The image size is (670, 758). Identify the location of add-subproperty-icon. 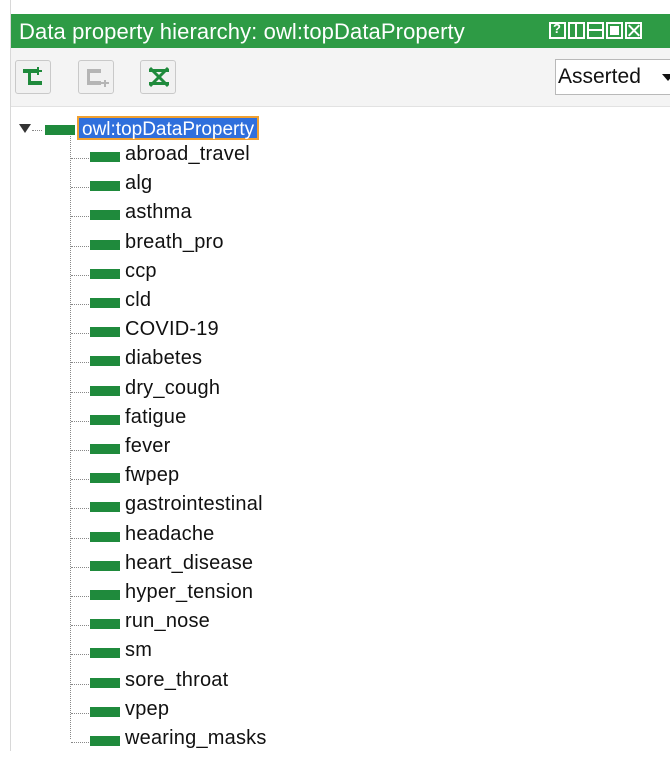
(32, 76).